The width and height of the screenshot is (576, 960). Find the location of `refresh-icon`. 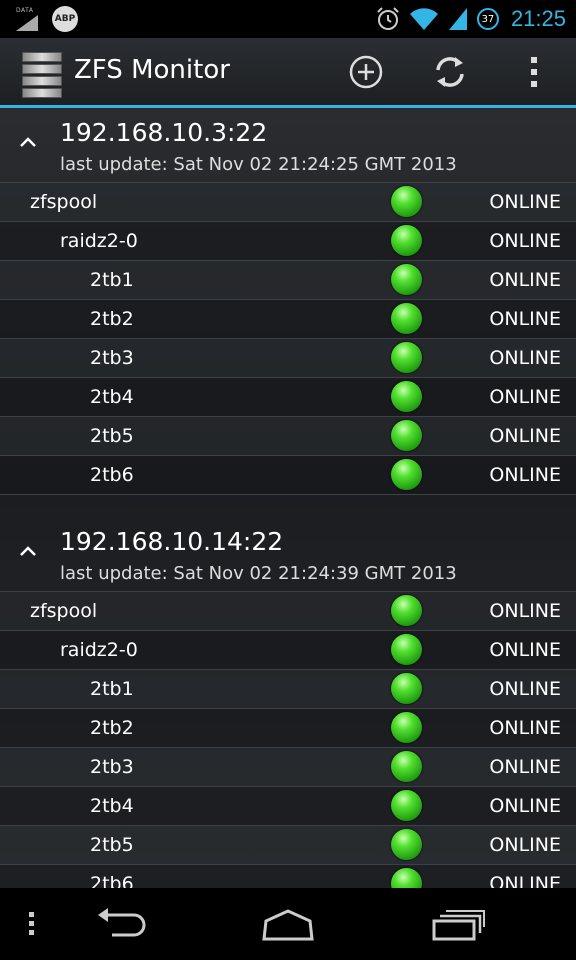

refresh-icon is located at coordinates (450, 72).